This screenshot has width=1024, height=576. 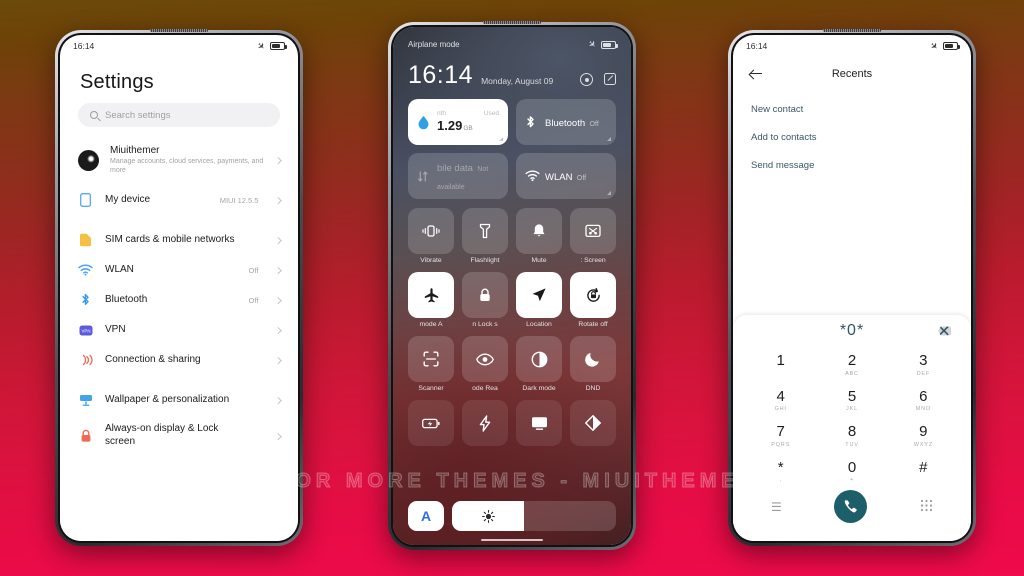 I want to click on page-title: Recents, so click(x=852, y=74).